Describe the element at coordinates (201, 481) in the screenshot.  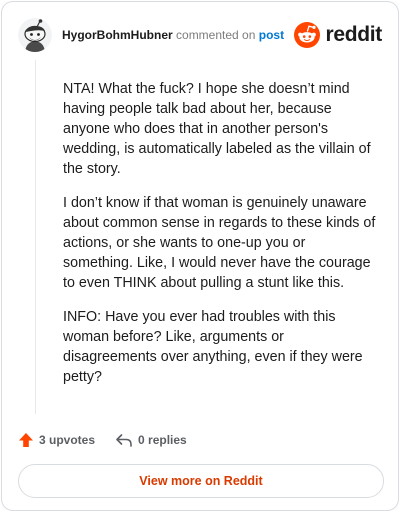
I see `view-more-on-reddit-button: View more on Reddit` at that location.